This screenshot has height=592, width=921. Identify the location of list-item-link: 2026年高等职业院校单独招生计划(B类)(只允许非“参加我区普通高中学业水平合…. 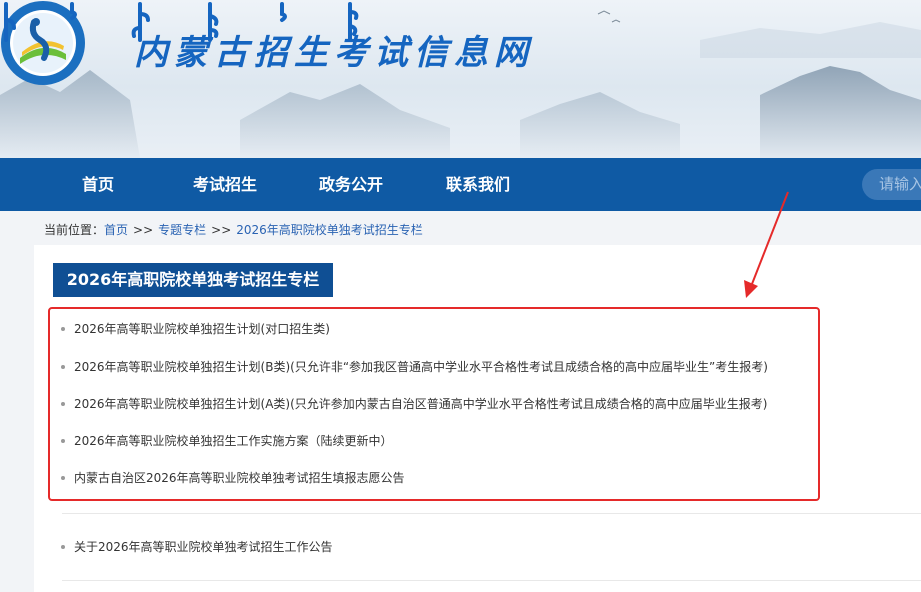
(421, 367).